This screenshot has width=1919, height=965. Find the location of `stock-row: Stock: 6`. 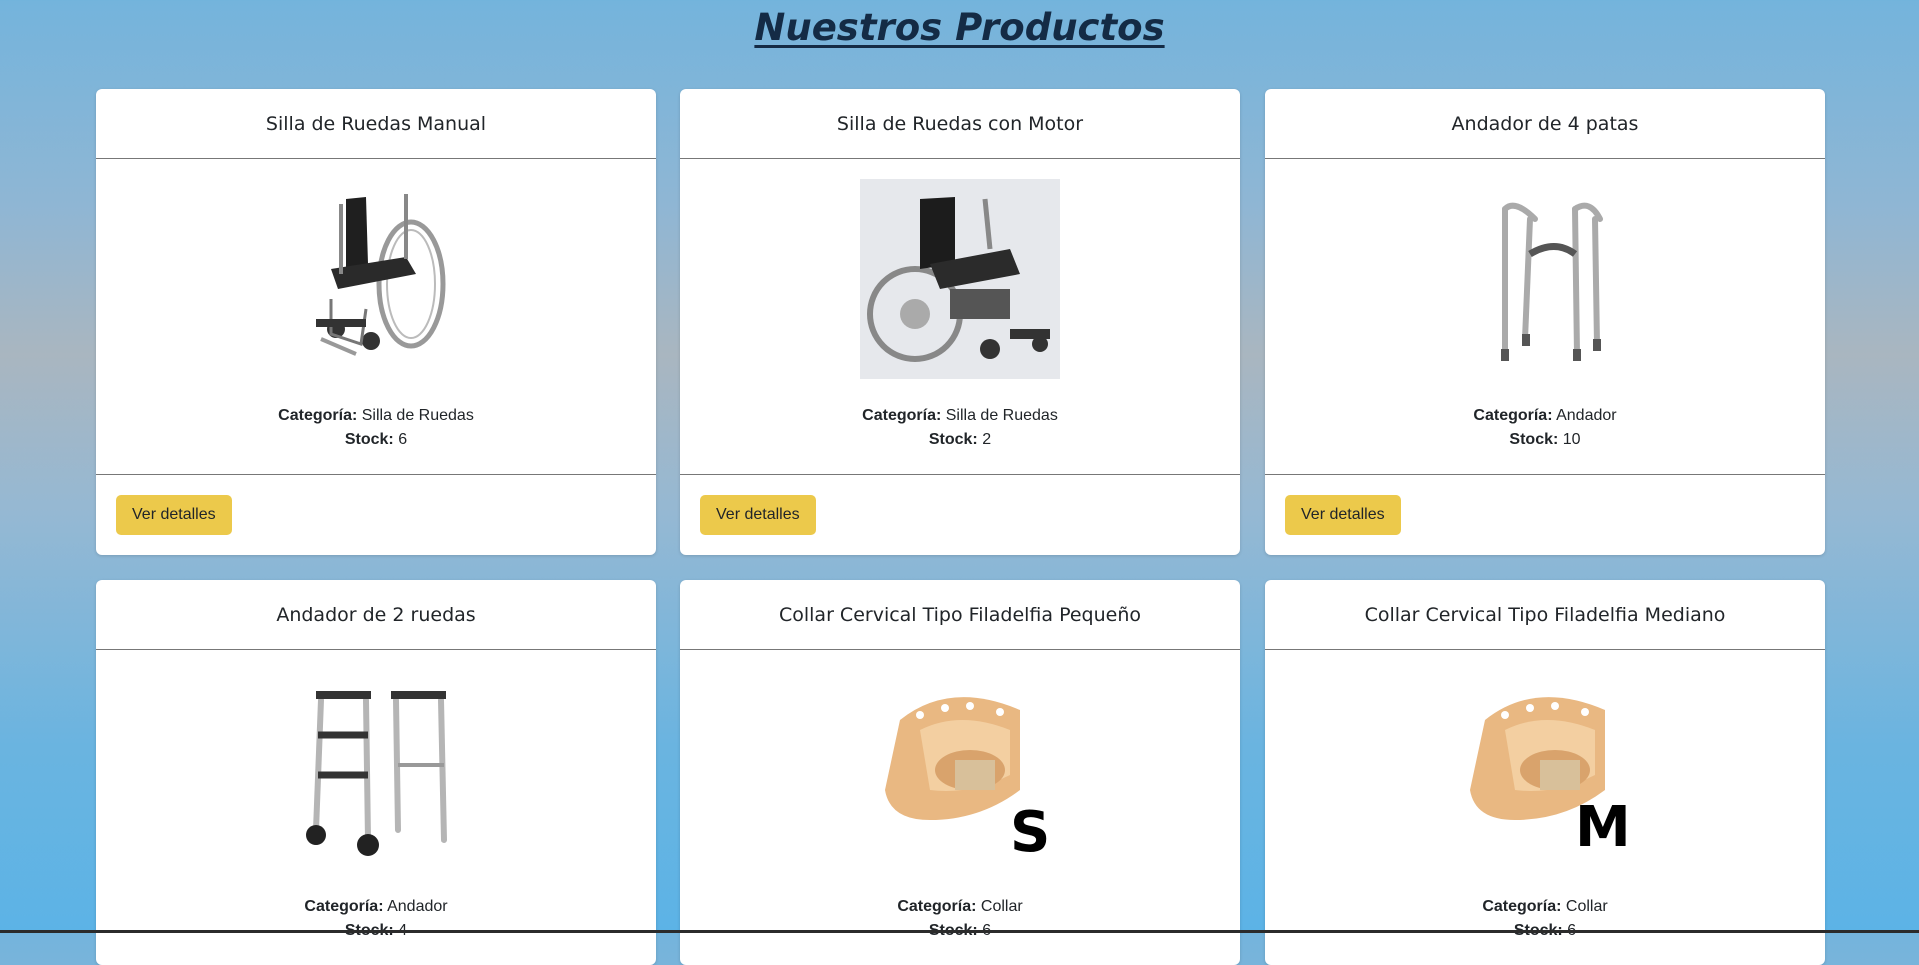

stock-row: Stock: 6 is located at coordinates (376, 440).